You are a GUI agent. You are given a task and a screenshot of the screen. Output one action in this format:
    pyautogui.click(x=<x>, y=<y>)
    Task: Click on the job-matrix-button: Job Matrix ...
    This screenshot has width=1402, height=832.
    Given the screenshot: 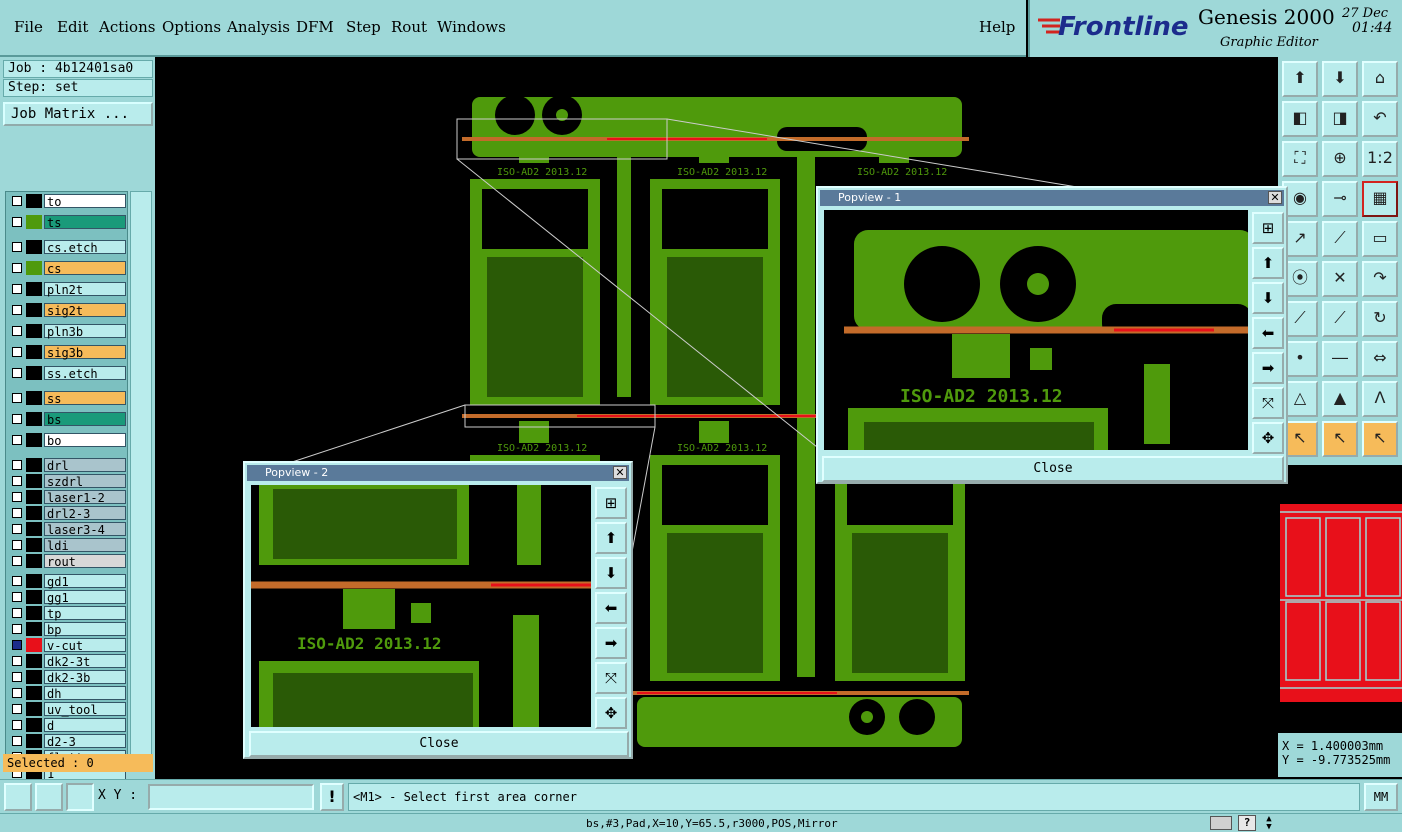 What is the action you would take?
    pyautogui.click(x=78, y=114)
    